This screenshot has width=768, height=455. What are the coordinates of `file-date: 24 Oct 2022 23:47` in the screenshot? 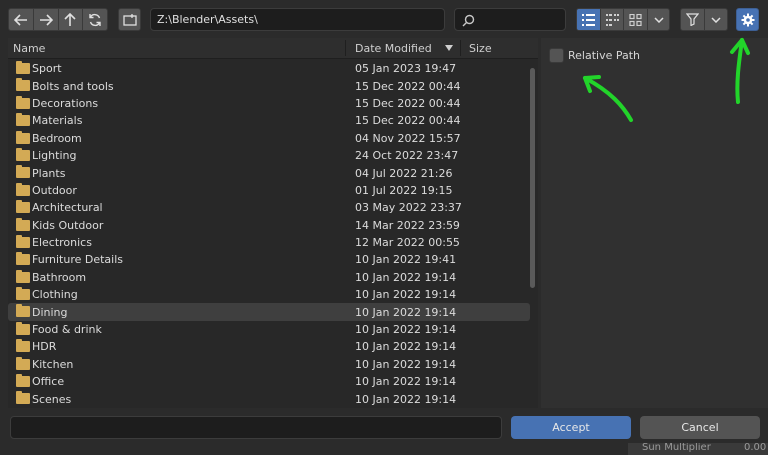 It's located at (407, 156).